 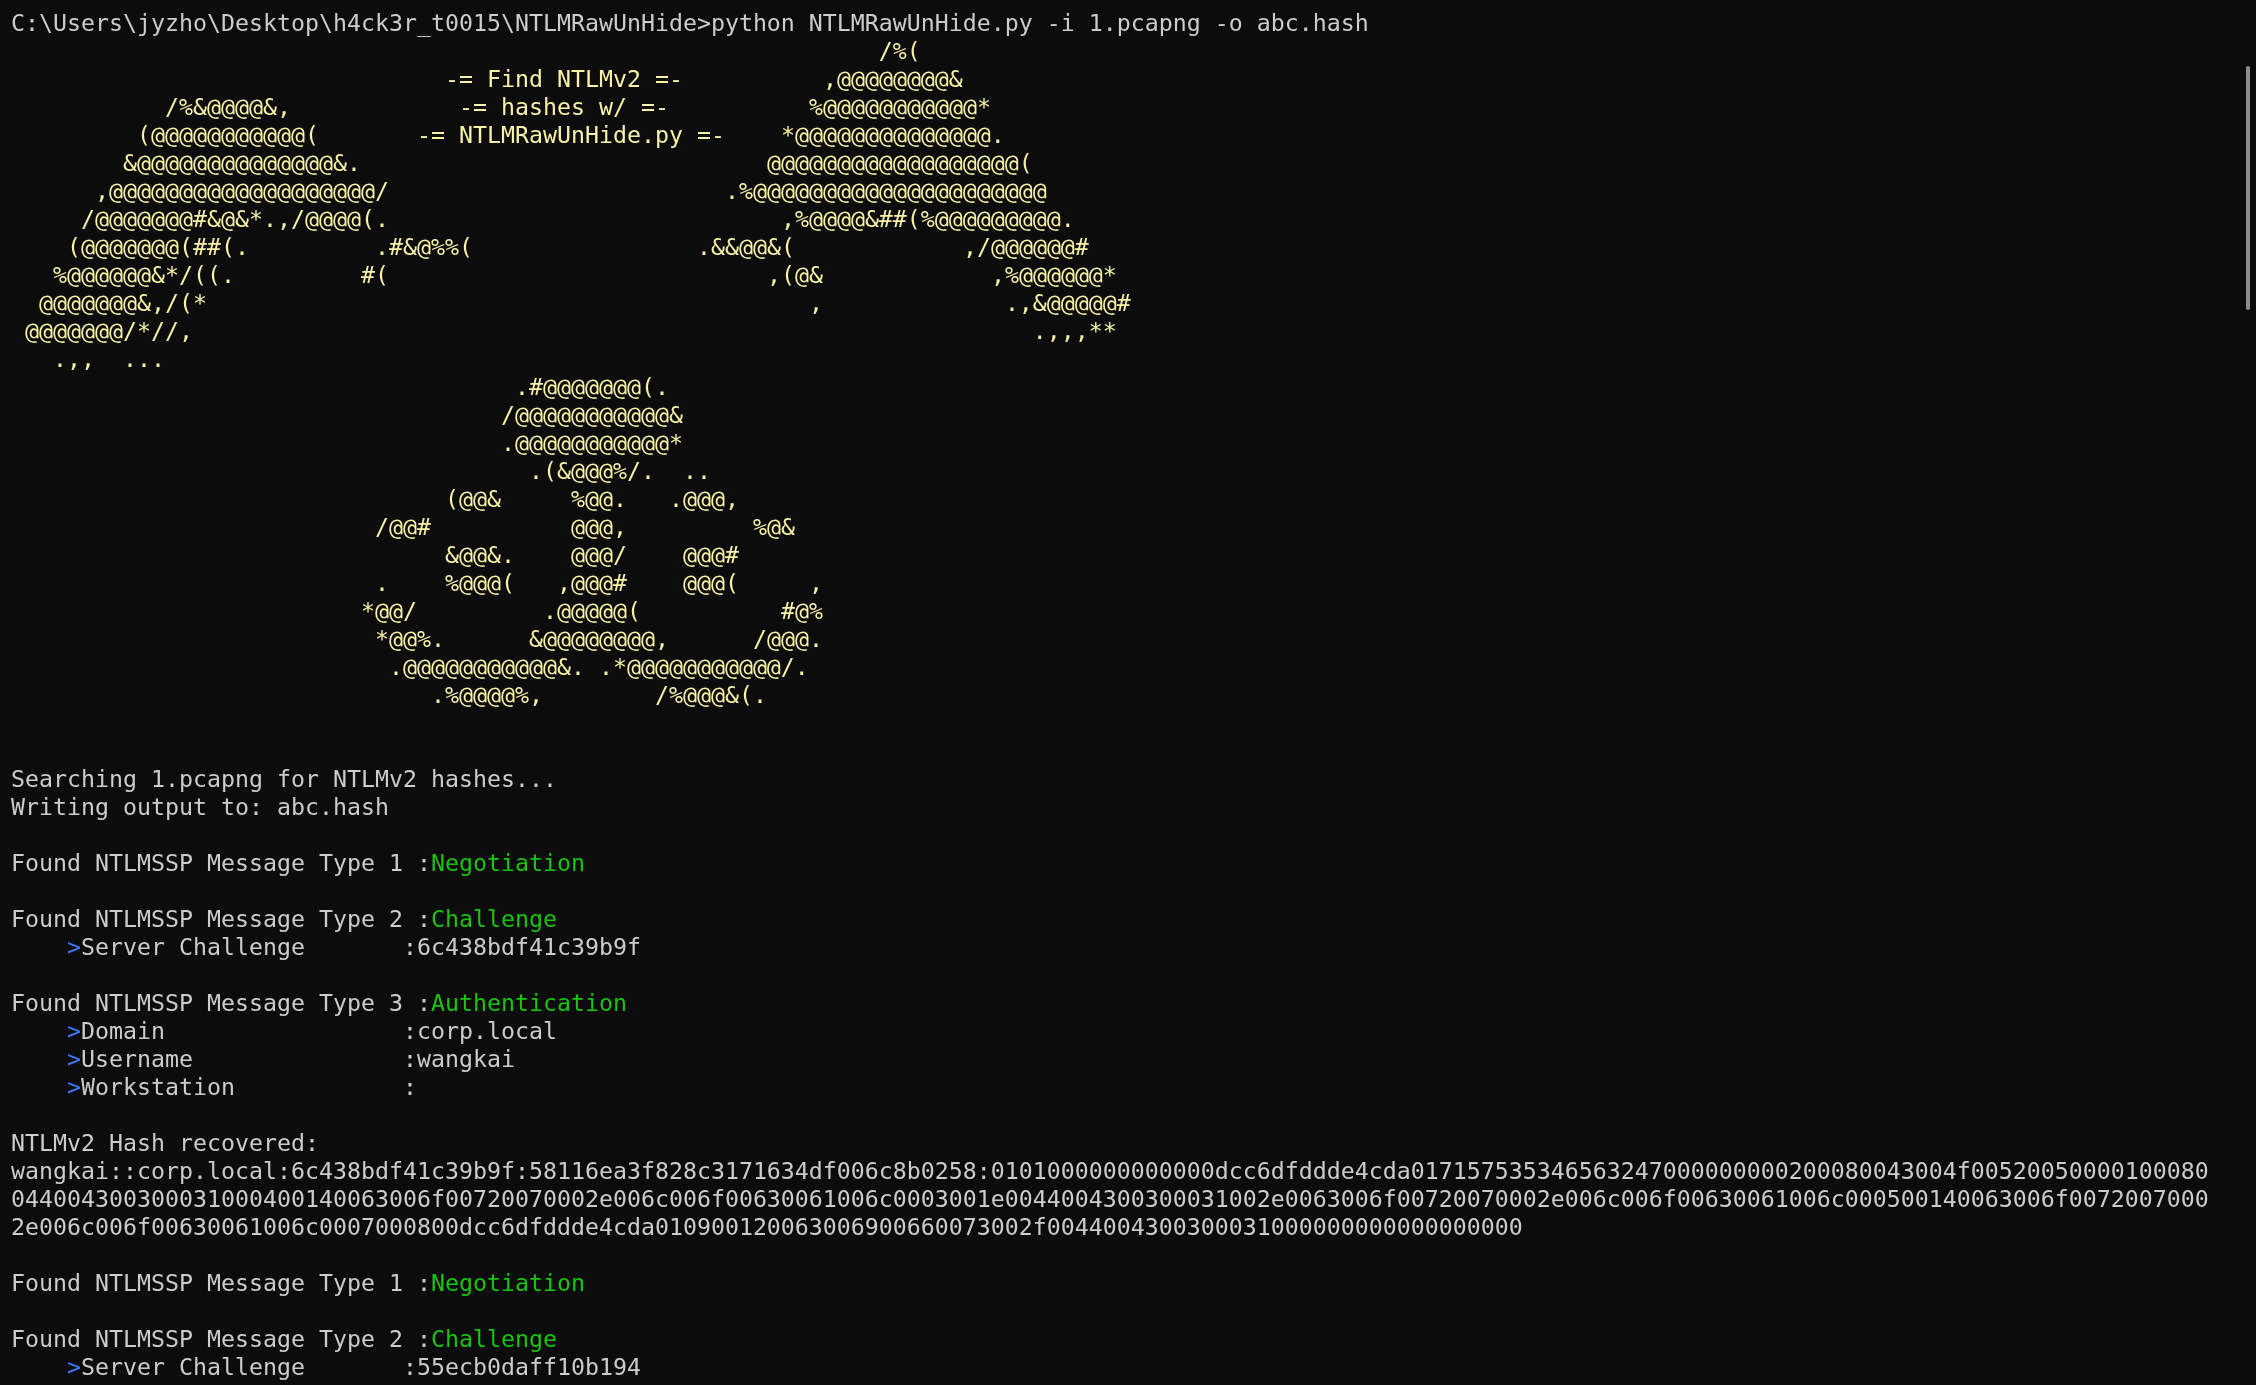 What do you see at coordinates (228, 107) in the screenshot?
I see `ascii-art-text: /%&@@@@&,` at bounding box center [228, 107].